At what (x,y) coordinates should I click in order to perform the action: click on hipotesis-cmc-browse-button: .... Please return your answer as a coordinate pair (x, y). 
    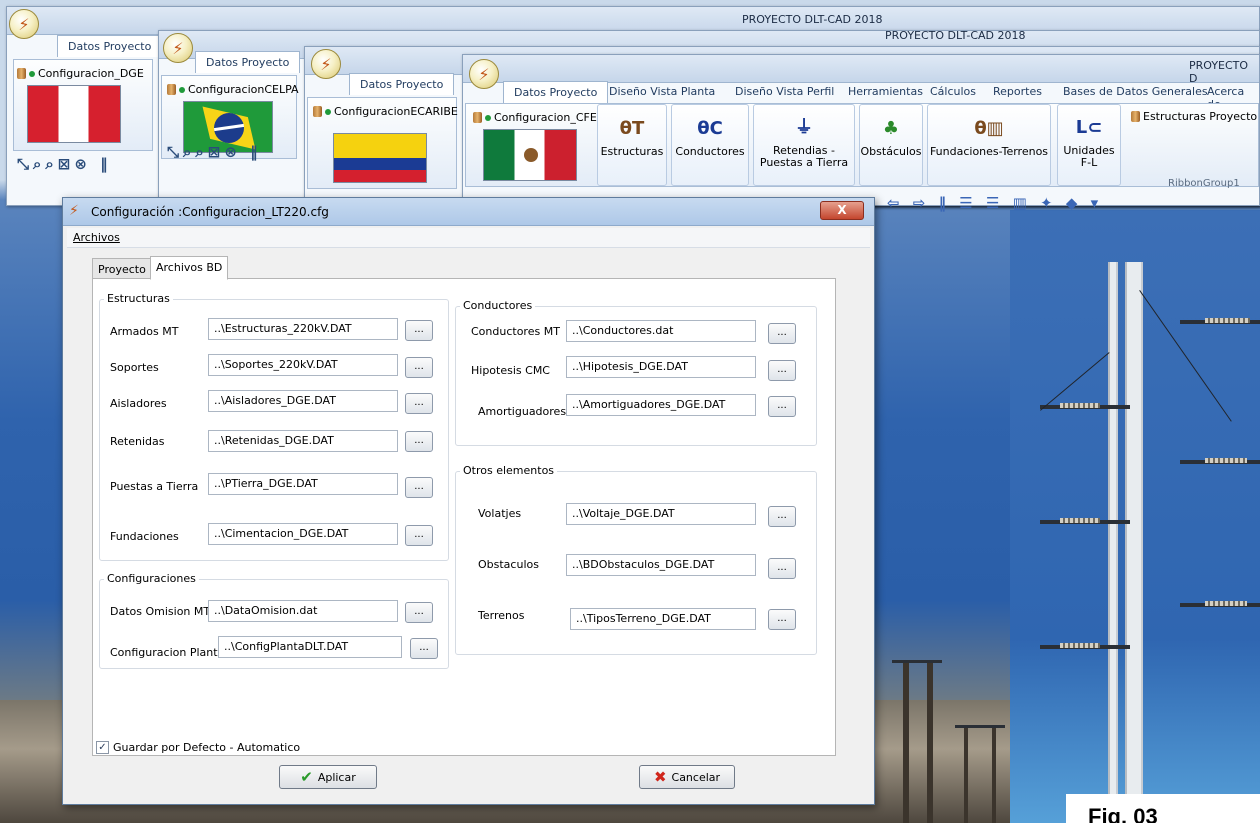
    Looking at the image, I should click on (782, 370).